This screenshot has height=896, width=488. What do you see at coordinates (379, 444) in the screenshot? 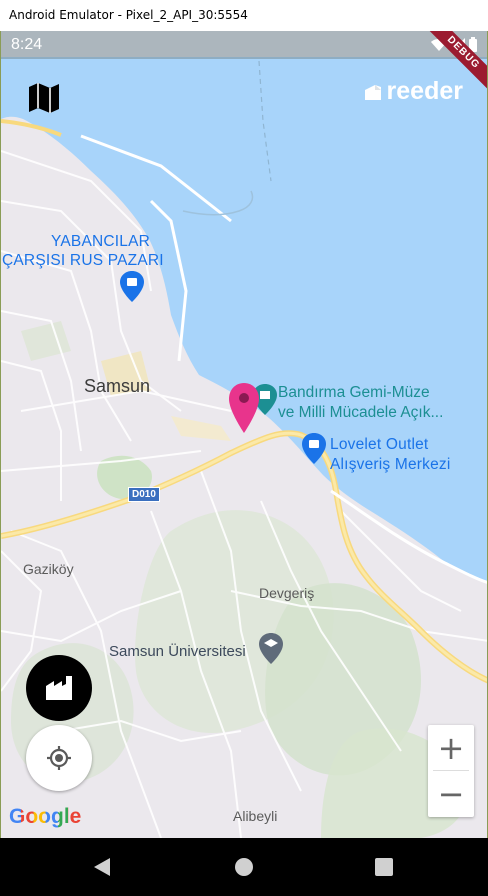
I see `map-label-outlet-line1: Lovelet Outlet` at bounding box center [379, 444].